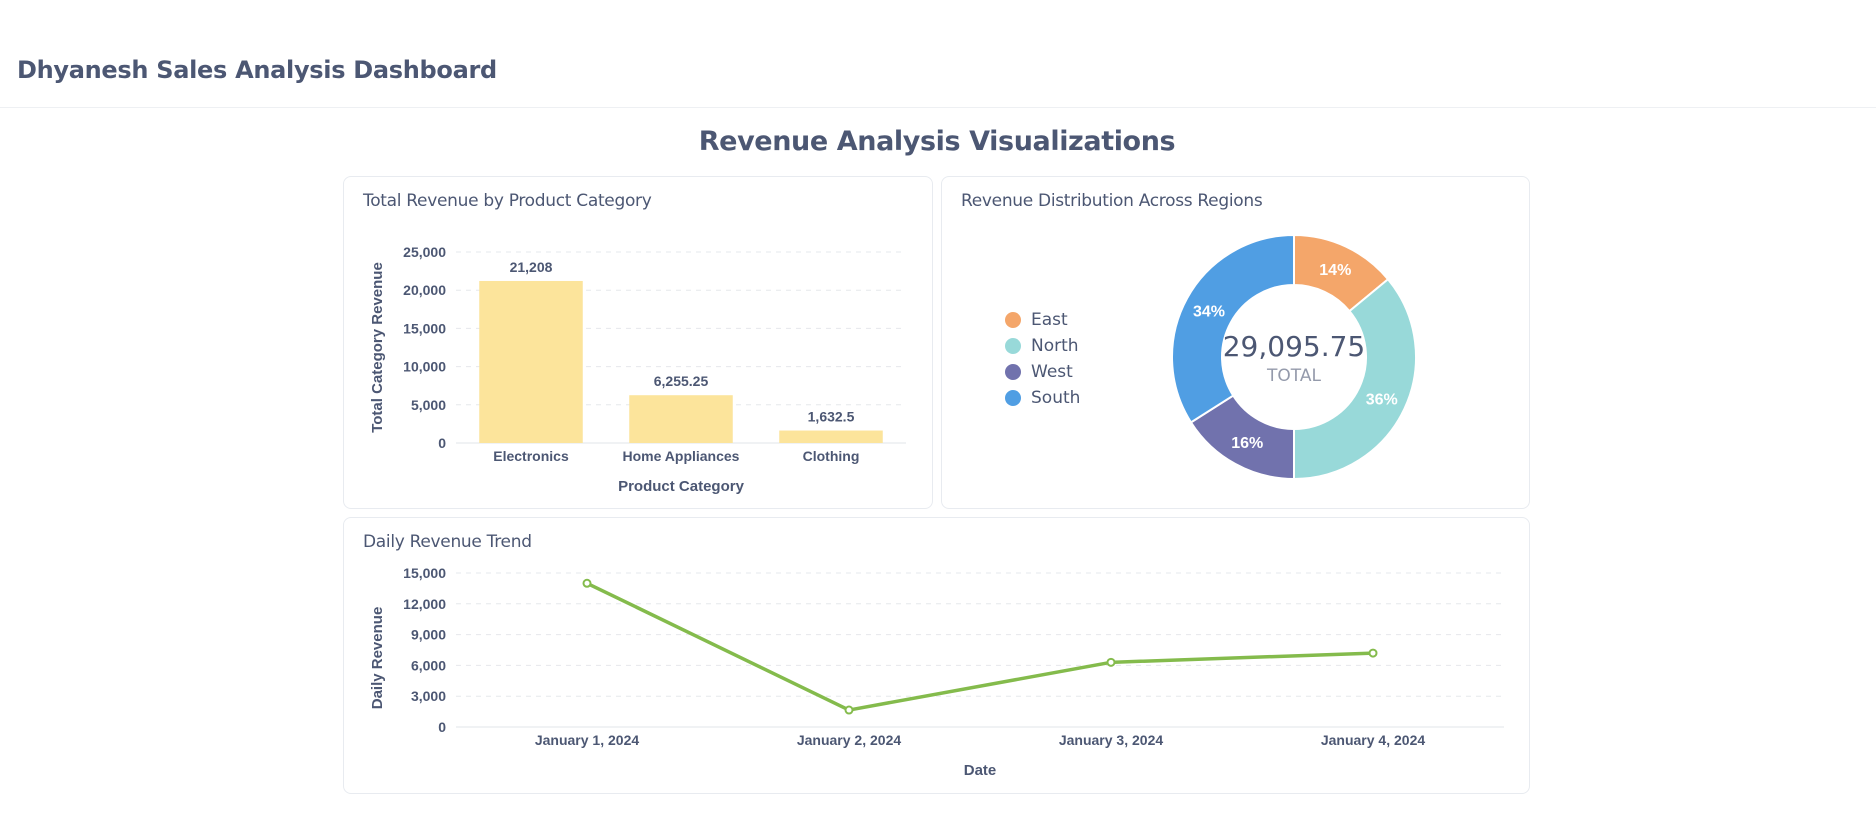 The image size is (1876, 817). Describe the element at coordinates (980, 770) in the screenshot. I see `line-x-axis-title: Date` at that location.